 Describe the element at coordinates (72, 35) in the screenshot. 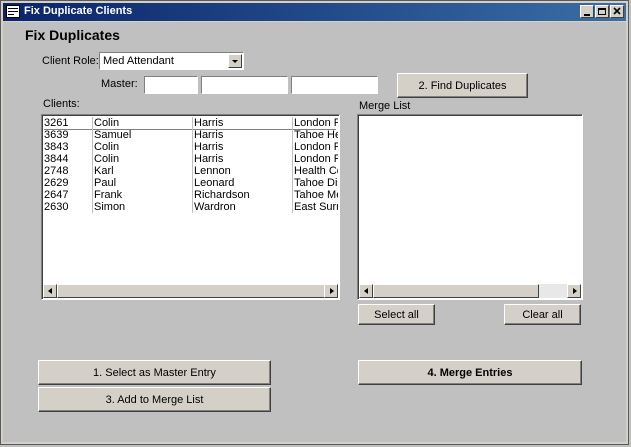

I see `page-title: Fix Duplicates` at that location.